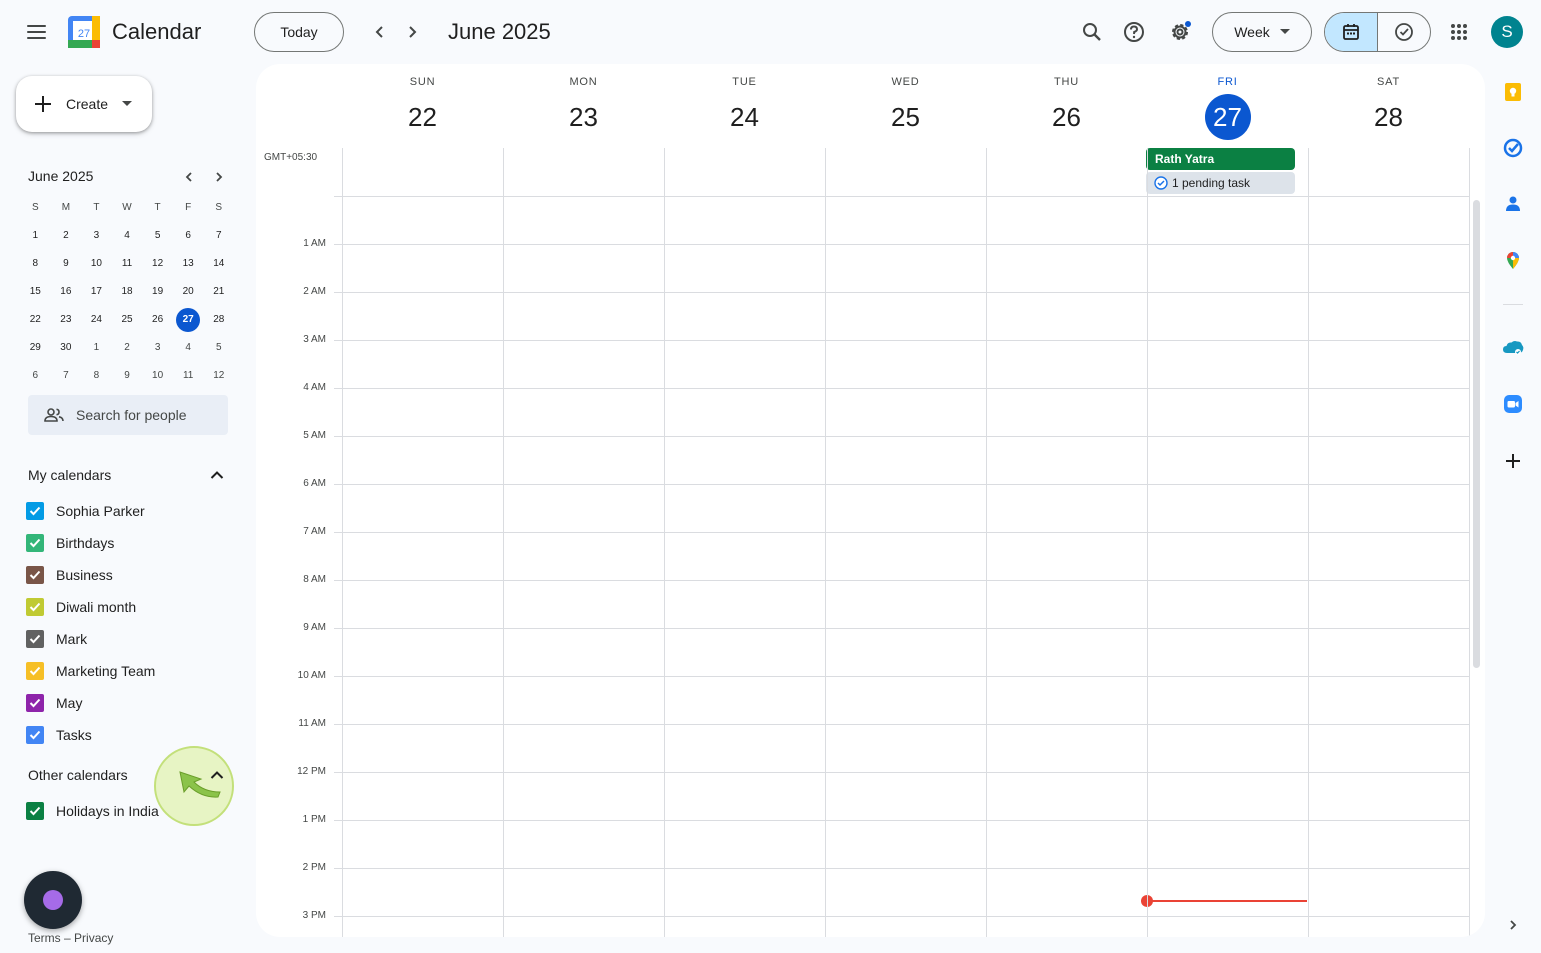 The height and width of the screenshot is (953, 1541). What do you see at coordinates (745, 117) in the screenshot?
I see `date-button: 24` at bounding box center [745, 117].